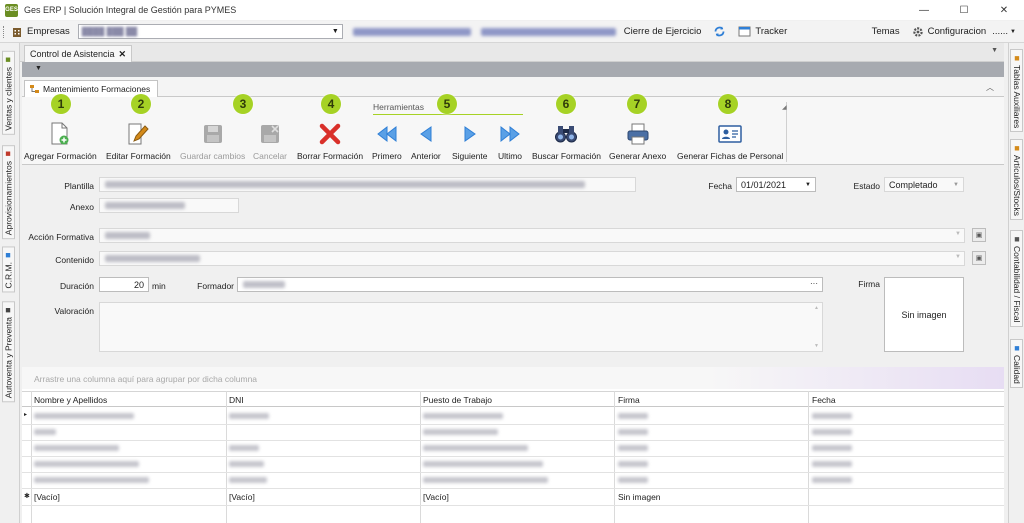  What do you see at coordinates (242, 497) in the screenshot?
I see `new-row-dni: [Vacío]` at bounding box center [242, 497].